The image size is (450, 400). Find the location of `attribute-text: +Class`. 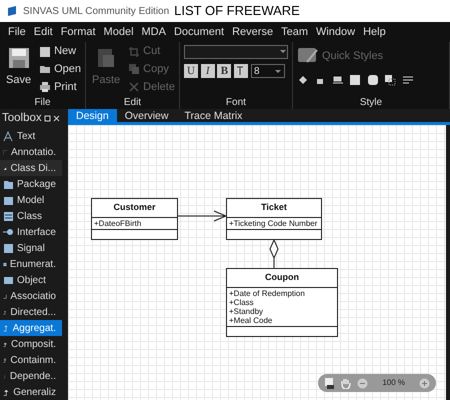

attribute-text: +Class is located at coordinates (242, 302).